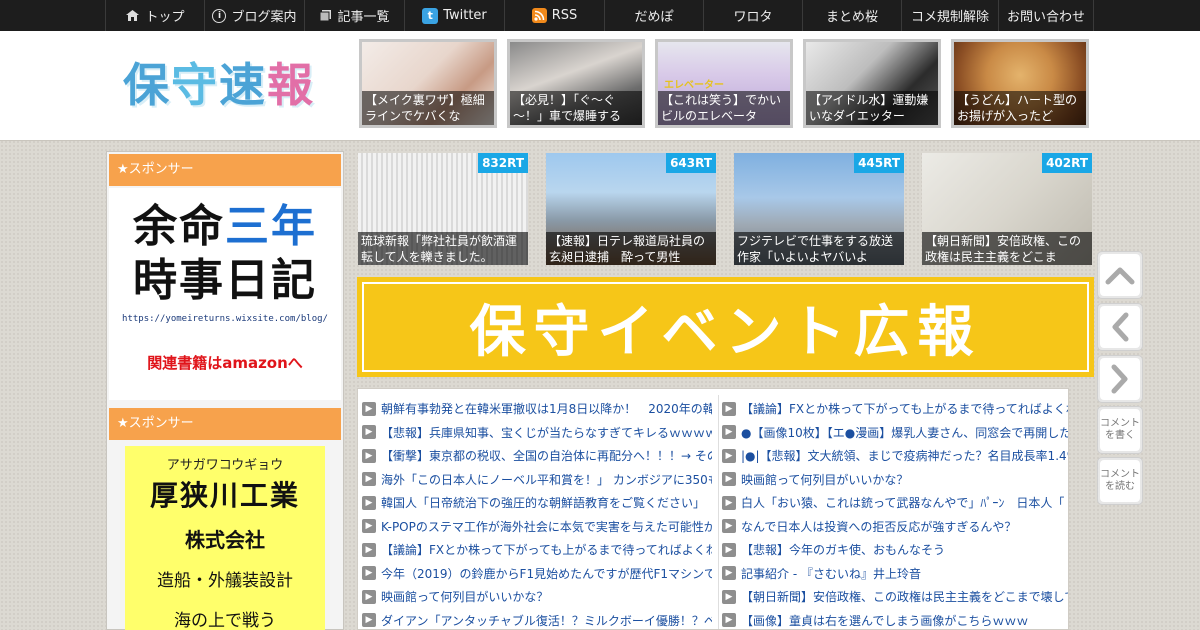 The height and width of the screenshot is (630, 1200). What do you see at coordinates (546, 550) in the screenshot?
I see `list-item-title: 【議論】FXとか株って下がっても上がるまで待ってればよくね` at bounding box center [546, 550].